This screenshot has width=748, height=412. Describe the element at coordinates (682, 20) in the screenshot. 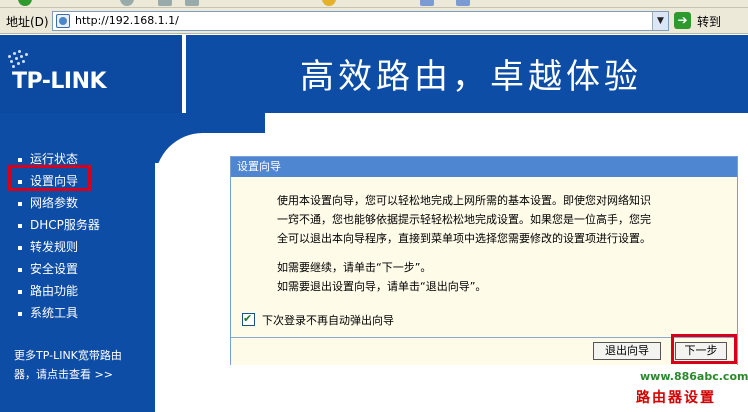

I see `go-arrow-icon: ➔` at that location.